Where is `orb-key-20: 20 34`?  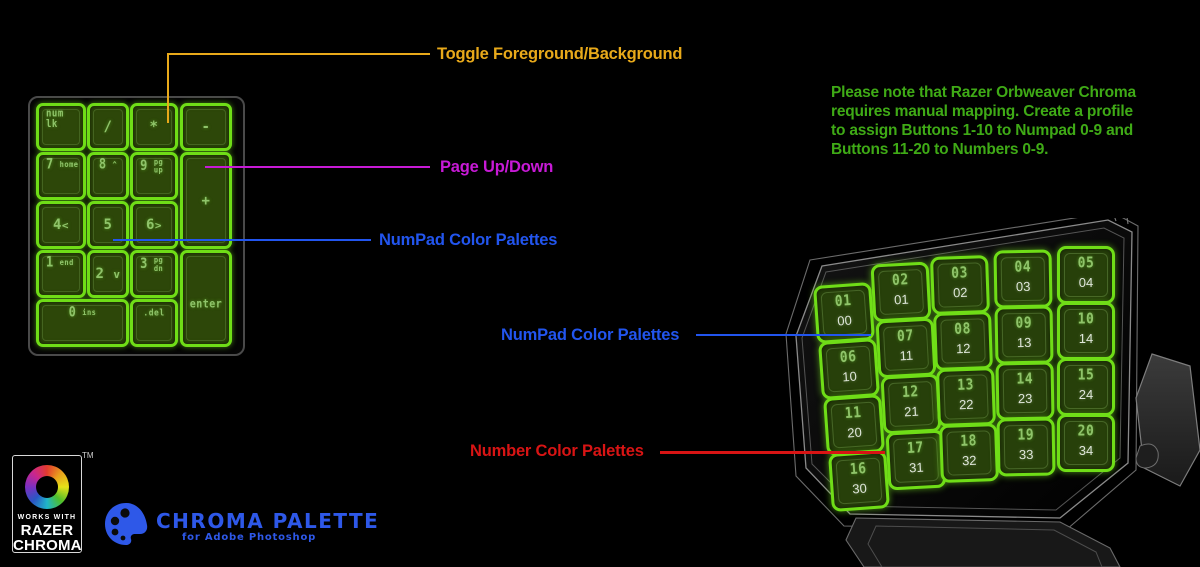
orb-key-20: 20 34 is located at coordinates (1086, 443).